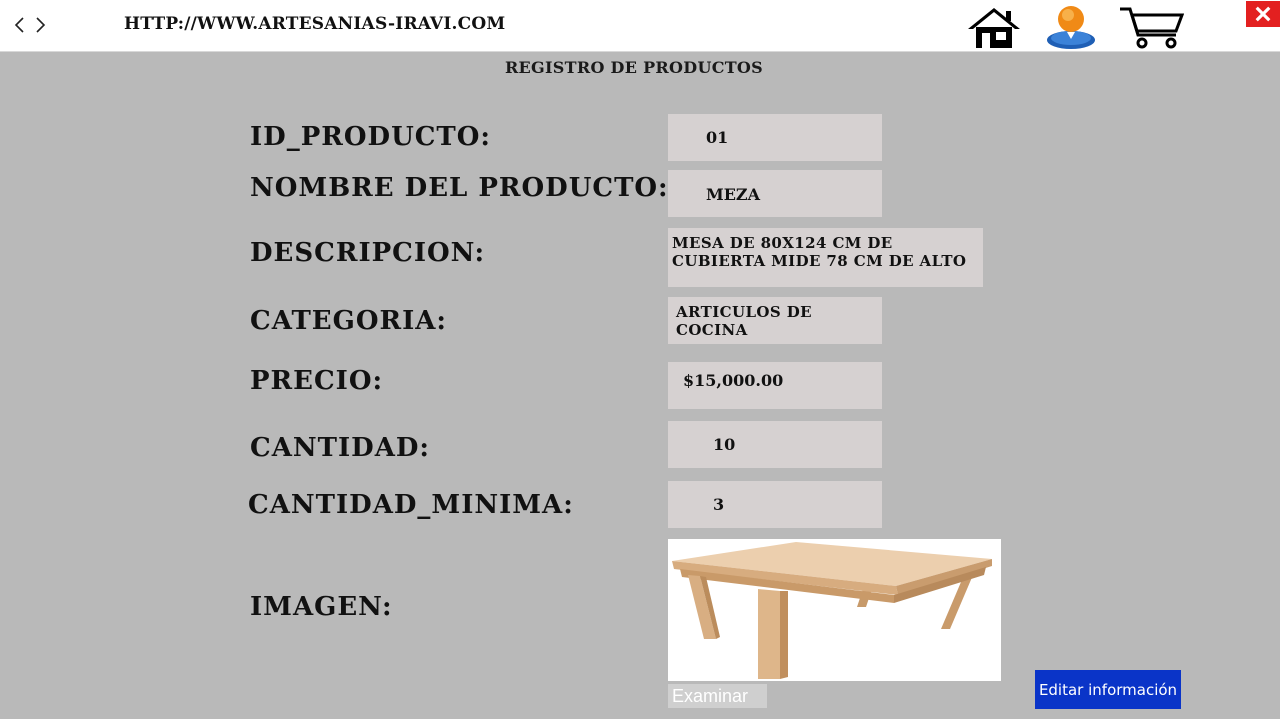 This screenshot has height=719, width=1280. Describe the element at coordinates (775, 504) in the screenshot. I see `min-quantity-field: 3` at that location.